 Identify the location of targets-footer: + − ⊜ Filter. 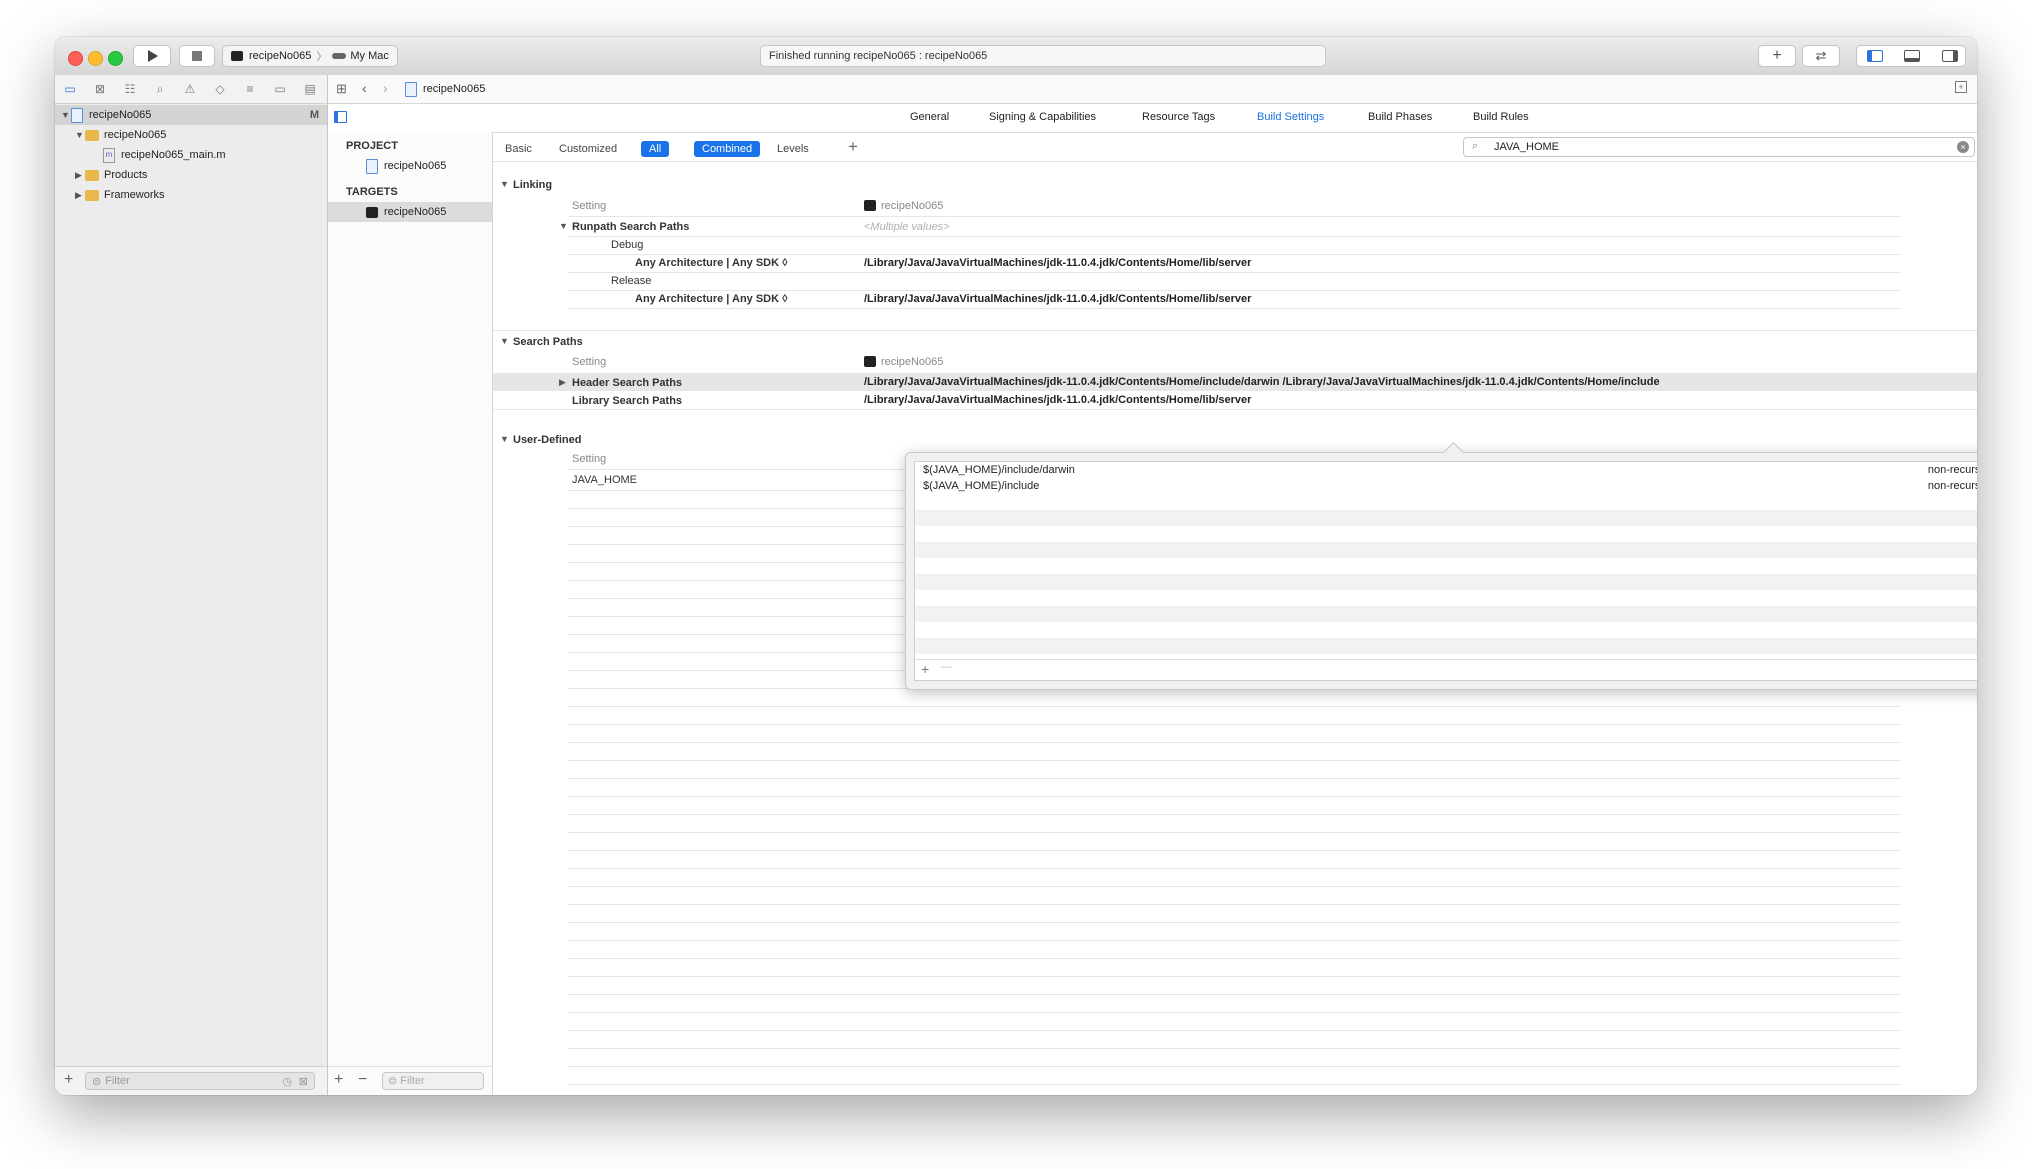
(410, 1080).